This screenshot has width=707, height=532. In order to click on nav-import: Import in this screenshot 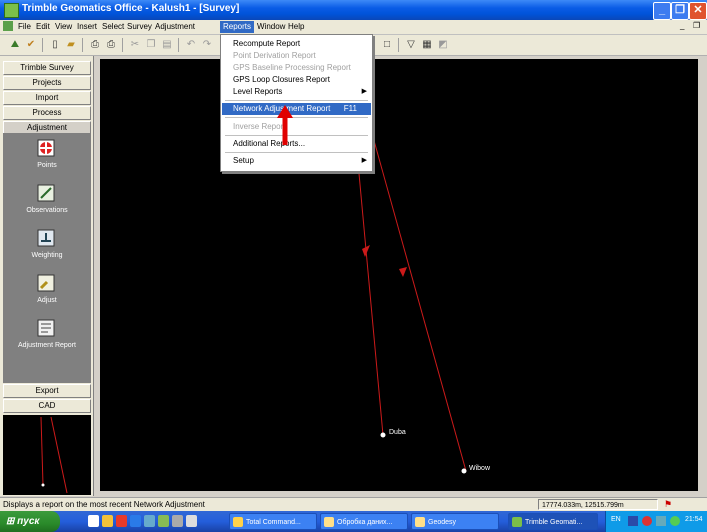, I will do `click(47, 98)`.